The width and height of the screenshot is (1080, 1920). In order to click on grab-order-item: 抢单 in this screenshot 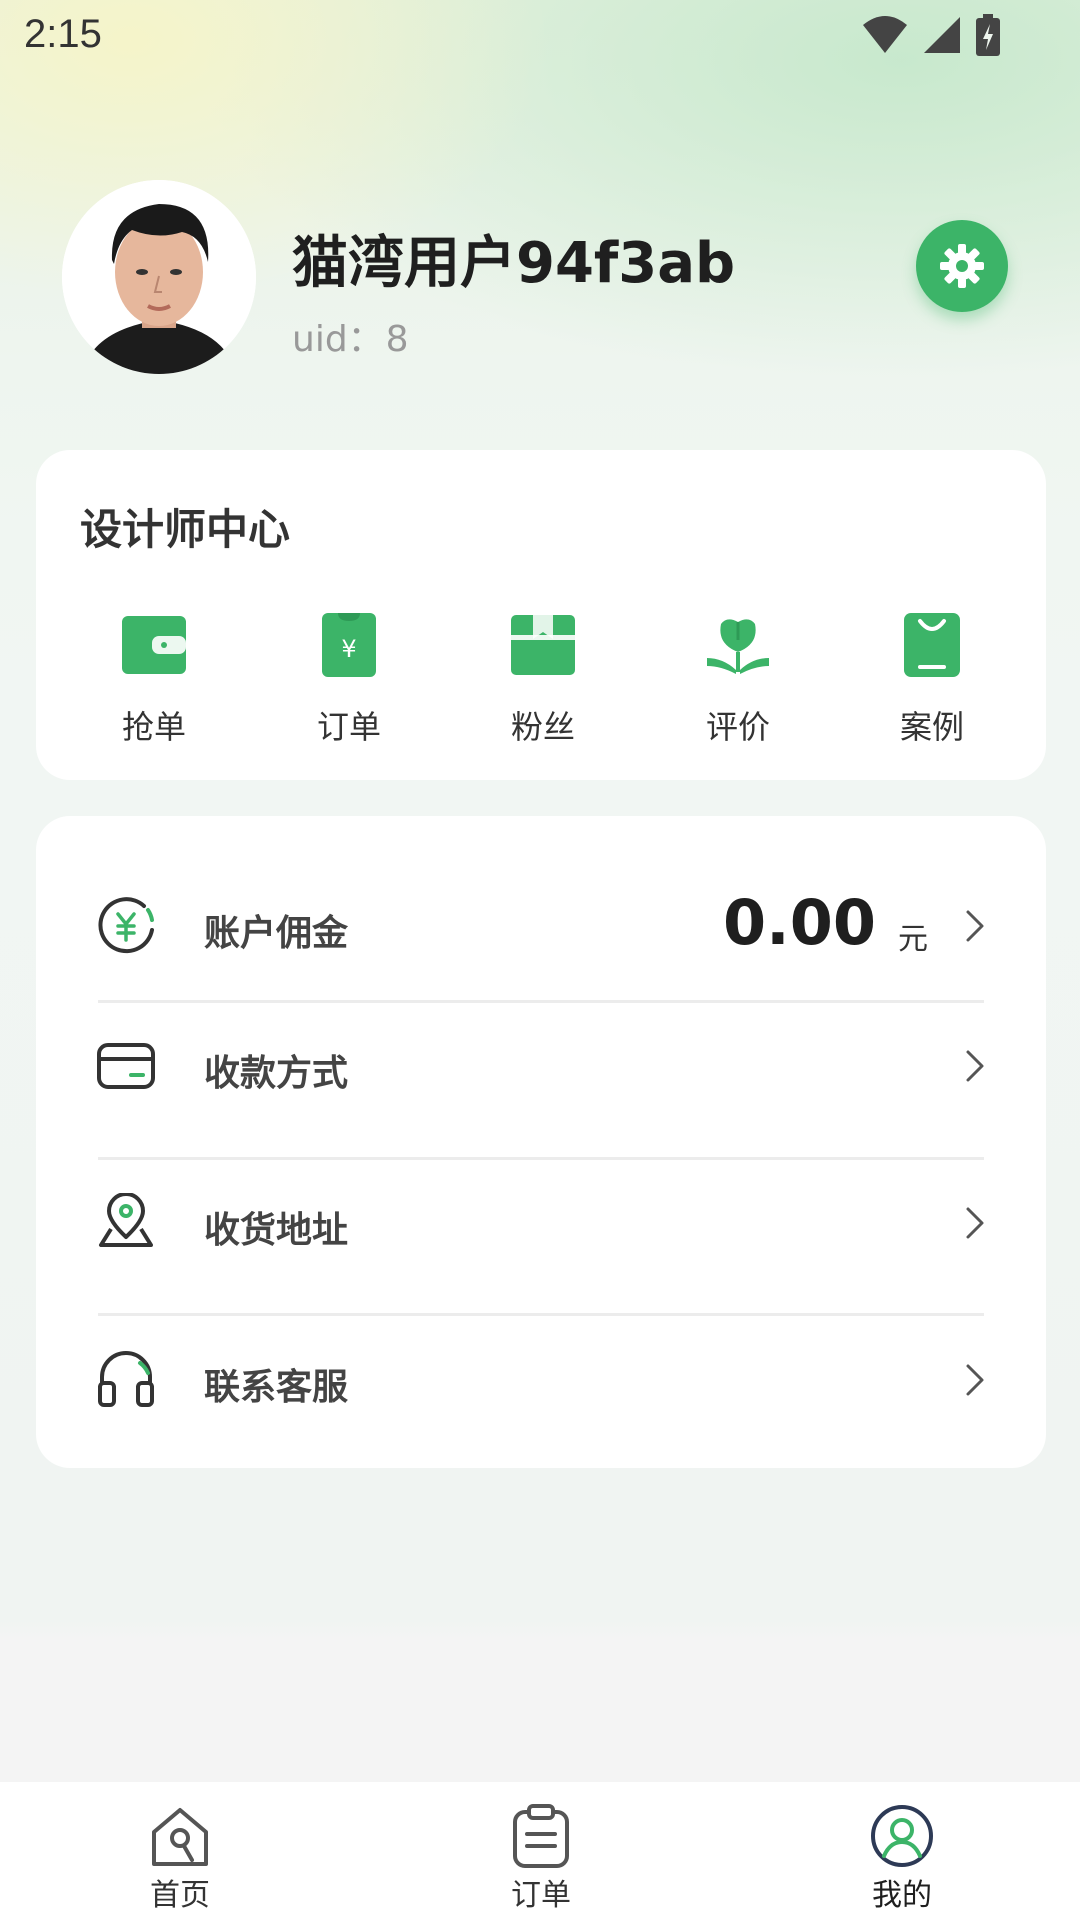, I will do `click(154, 680)`.